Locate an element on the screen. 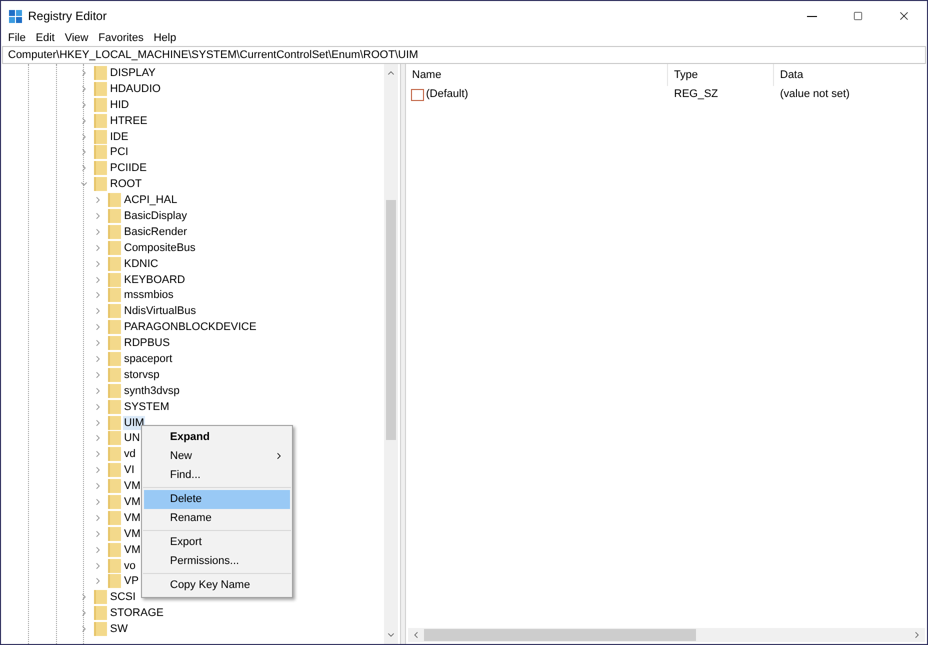 The image size is (928, 645). tree-item: ROOT is located at coordinates (126, 184).